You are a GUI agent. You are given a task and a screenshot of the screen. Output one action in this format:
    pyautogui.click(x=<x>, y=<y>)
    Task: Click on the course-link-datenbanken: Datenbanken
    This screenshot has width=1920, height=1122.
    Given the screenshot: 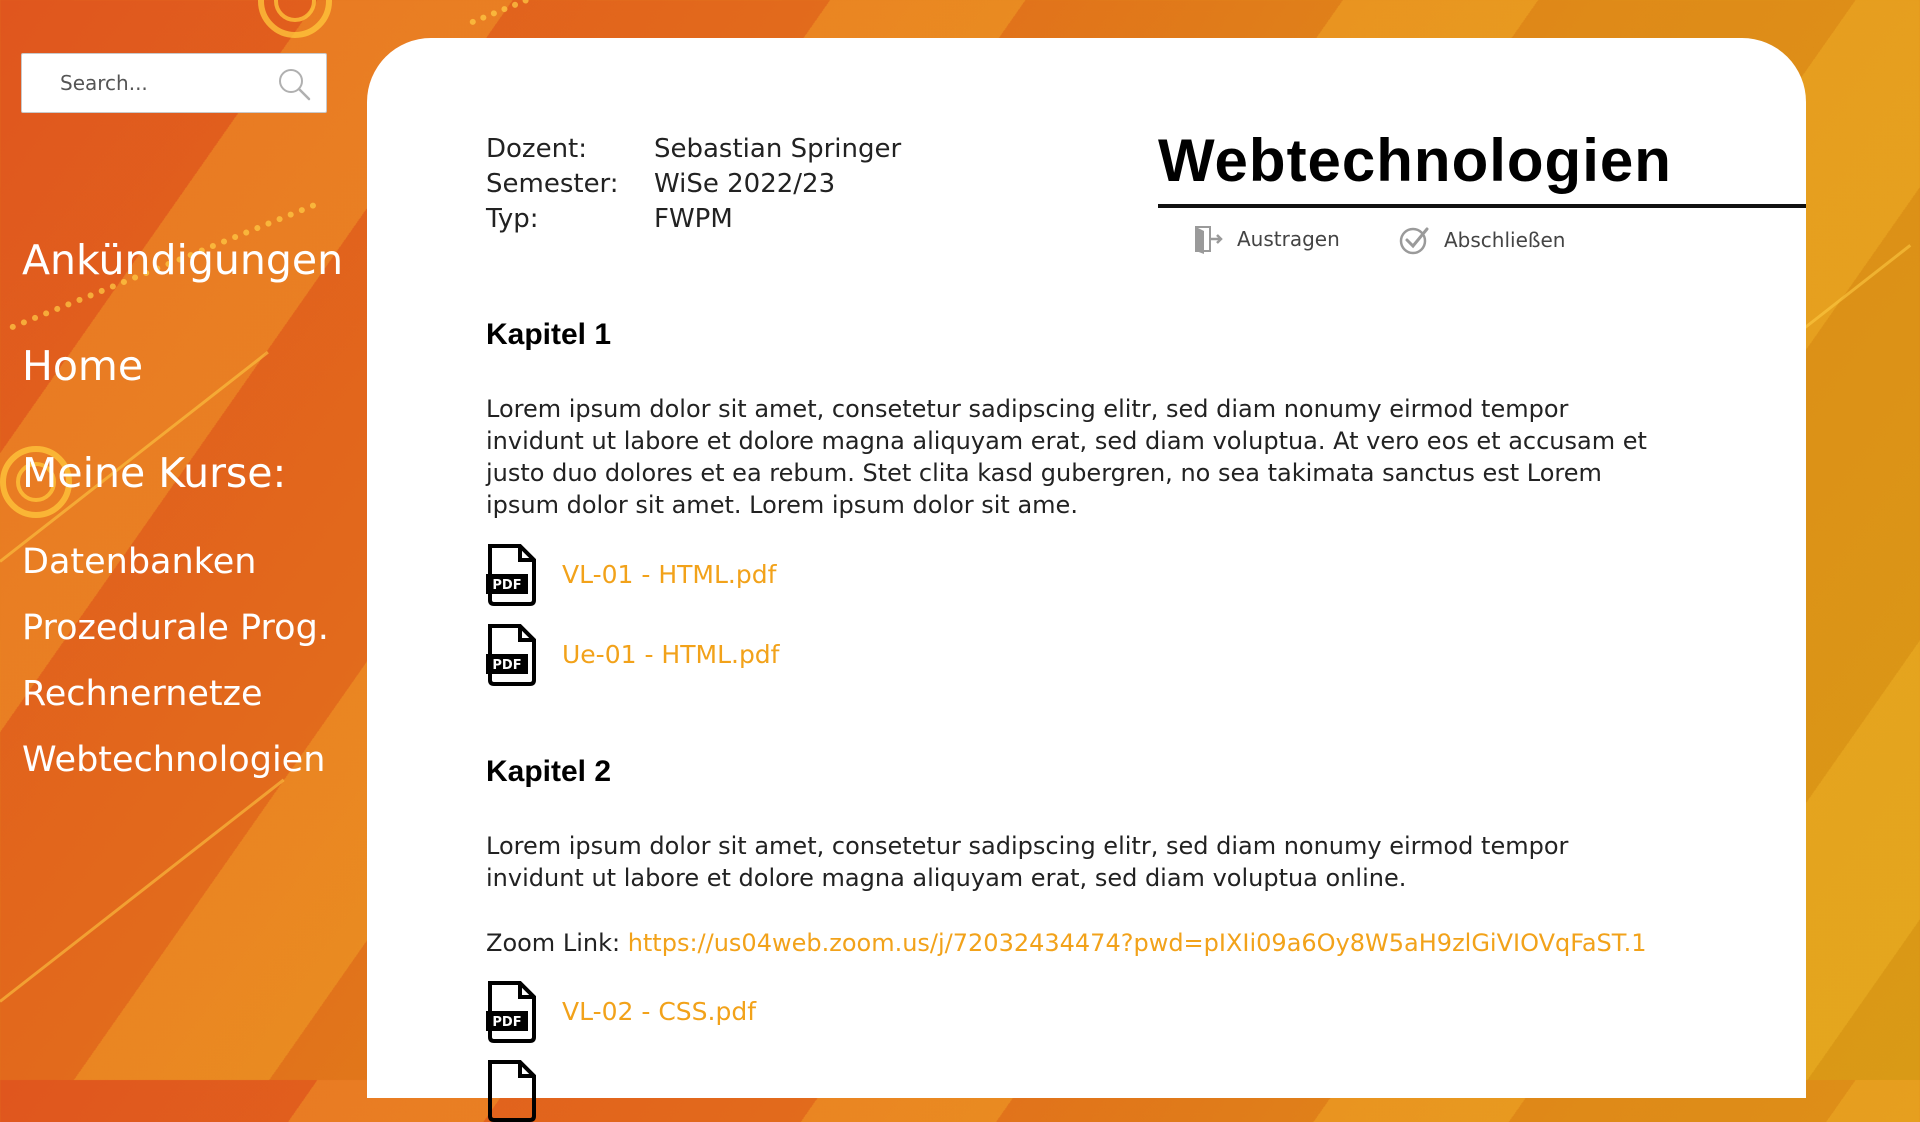 What is the action you would take?
    pyautogui.click(x=139, y=562)
    